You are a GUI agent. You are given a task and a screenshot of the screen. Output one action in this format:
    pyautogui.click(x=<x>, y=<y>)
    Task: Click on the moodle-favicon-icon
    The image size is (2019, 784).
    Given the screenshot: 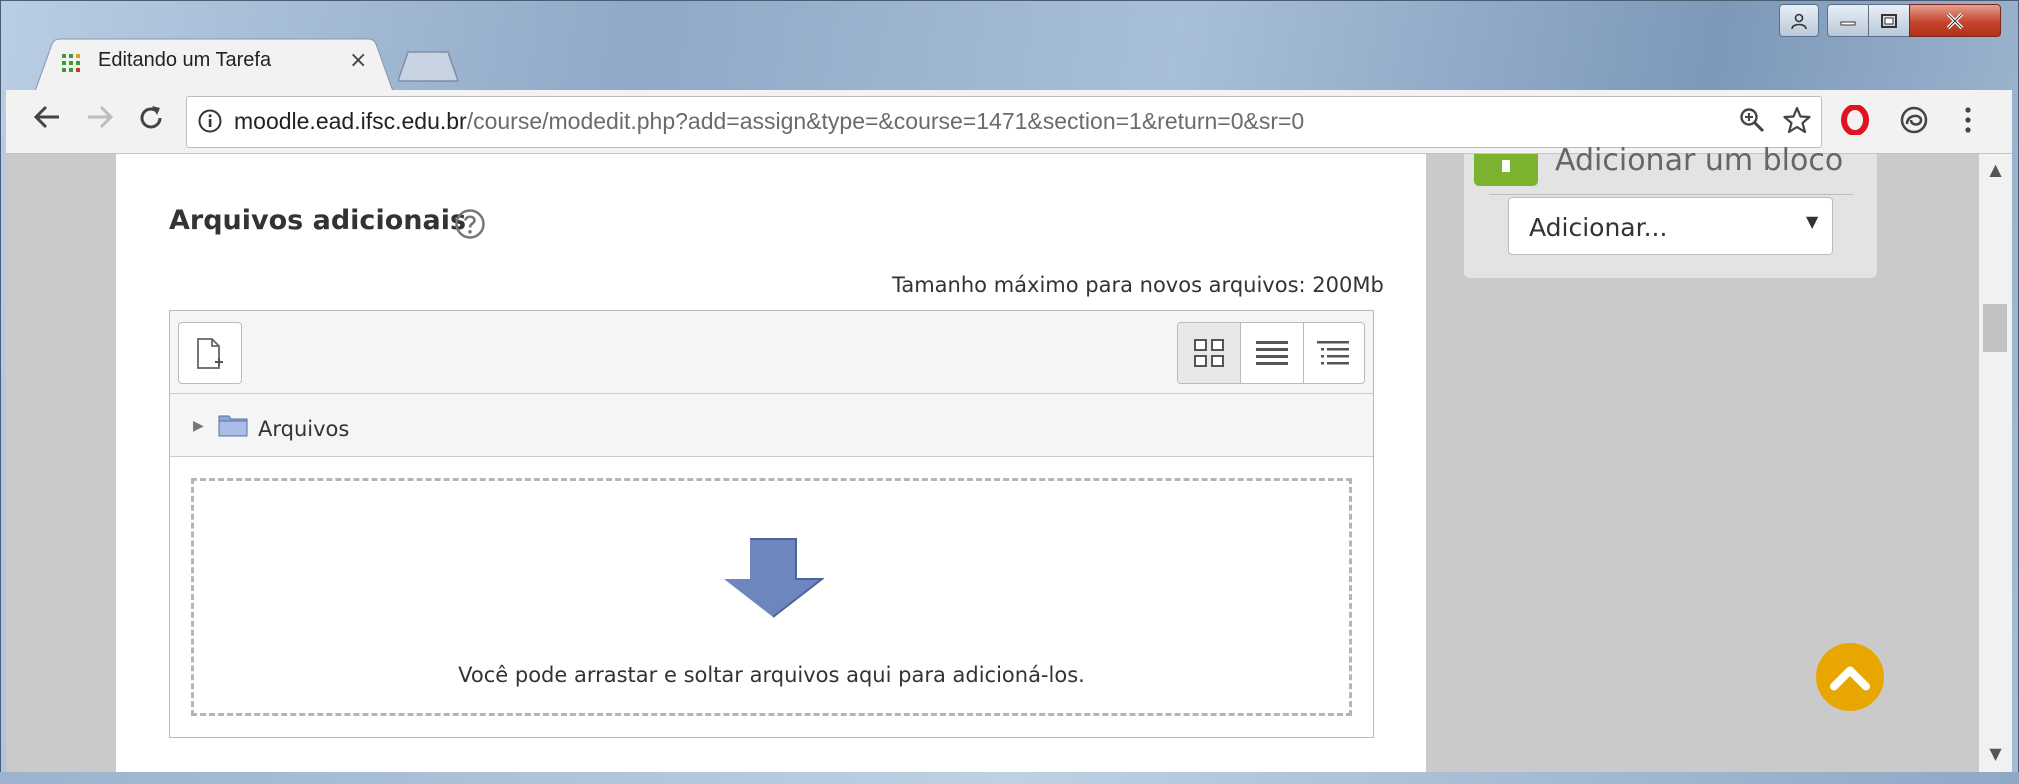 What is the action you would take?
    pyautogui.click(x=71, y=63)
    